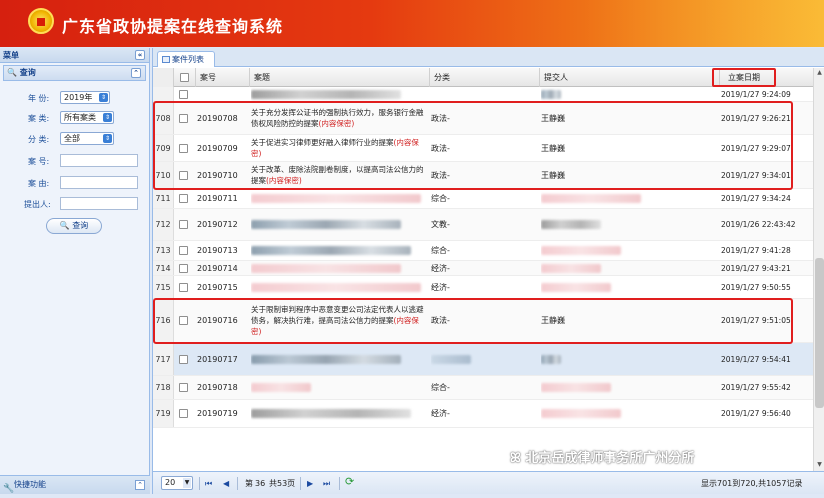 The height and width of the screenshot is (498, 824). I want to click on page-size-select: 20 ▼, so click(177, 483).